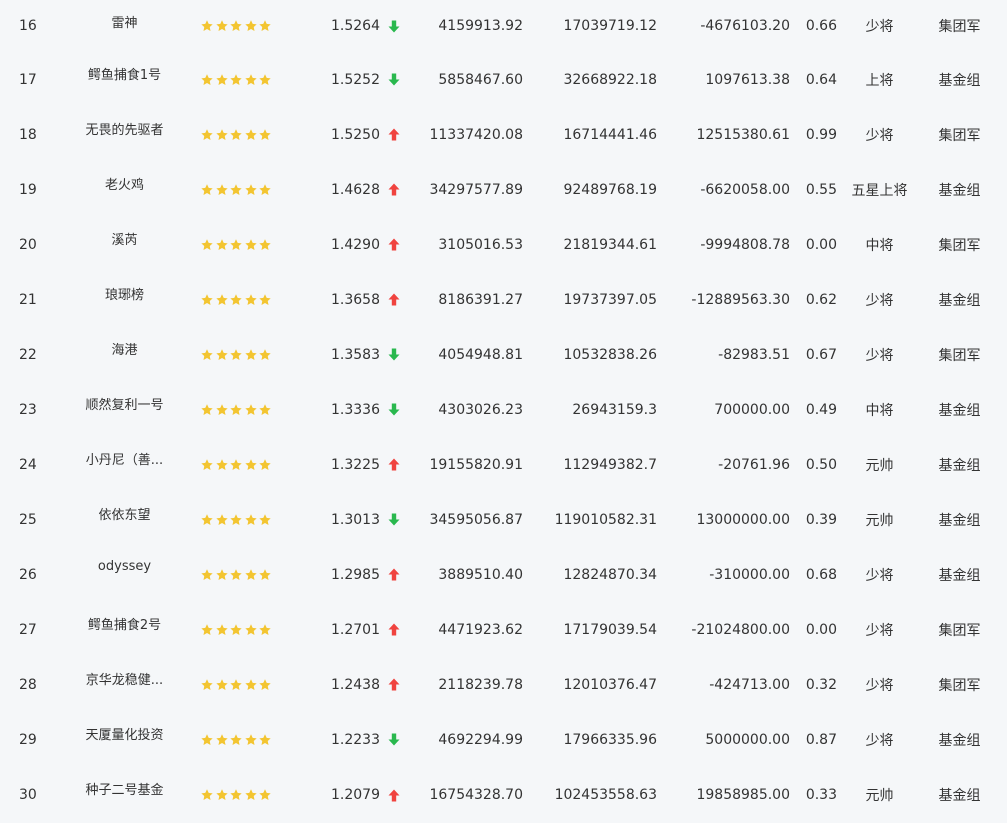  I want to click on name-cell: 种子二号基金, so click(124, 795).